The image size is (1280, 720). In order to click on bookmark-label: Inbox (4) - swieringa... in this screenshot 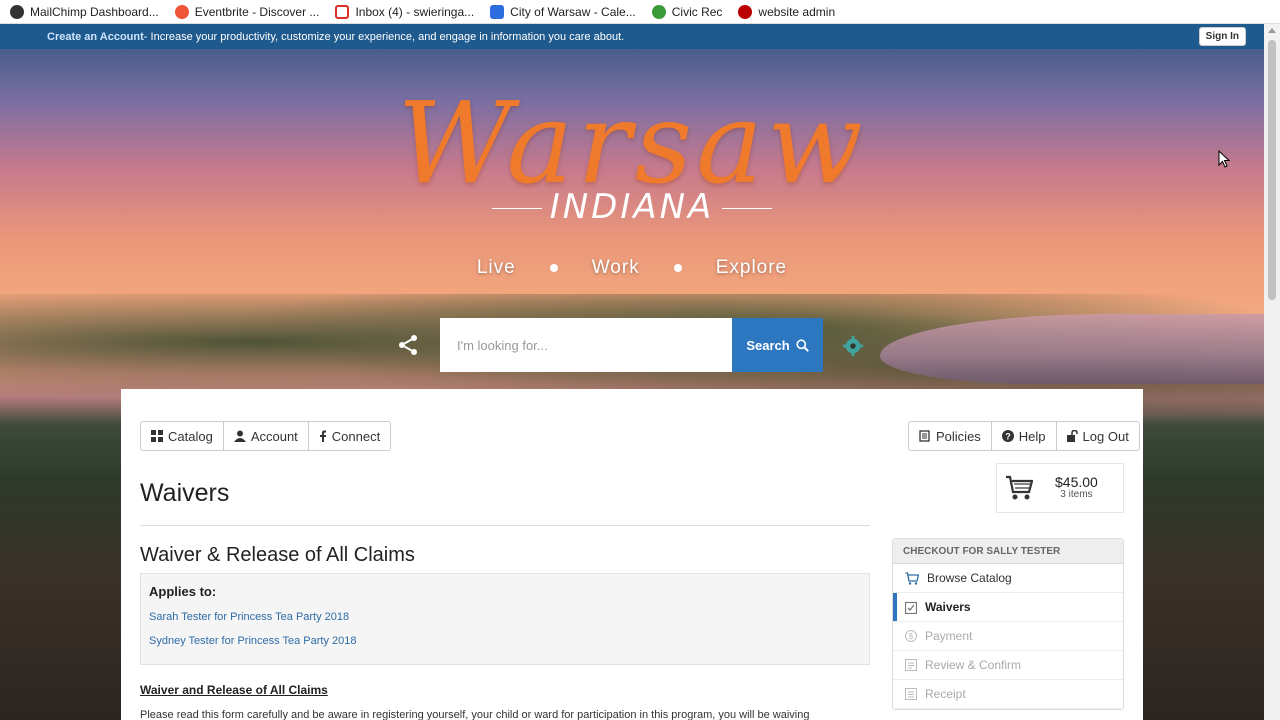, I will do `click(415, 11)`.